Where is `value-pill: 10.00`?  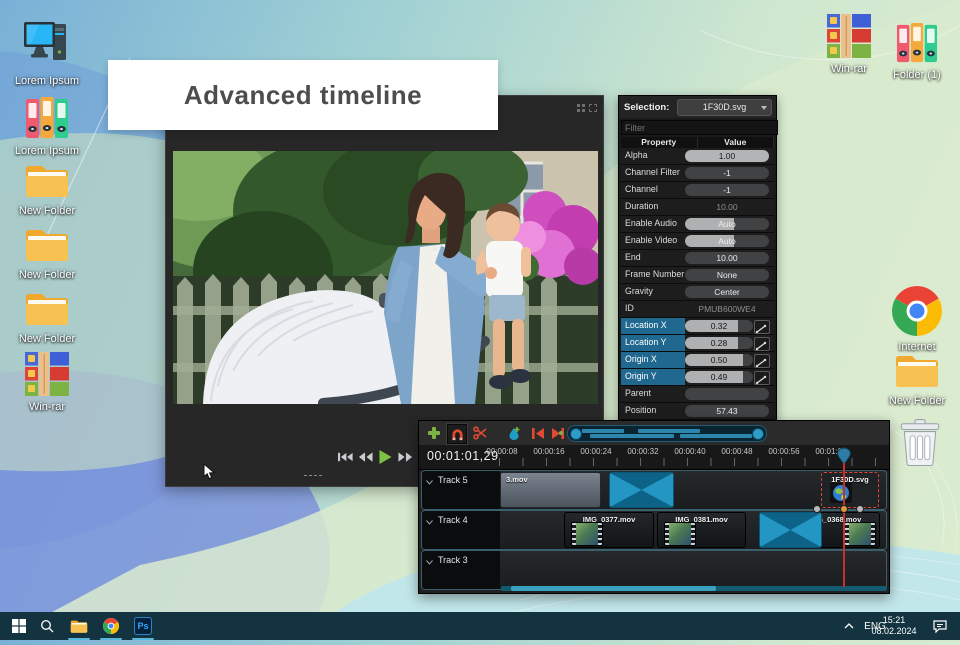 value-pill: 10.00 is located at coordinates (727, 257).